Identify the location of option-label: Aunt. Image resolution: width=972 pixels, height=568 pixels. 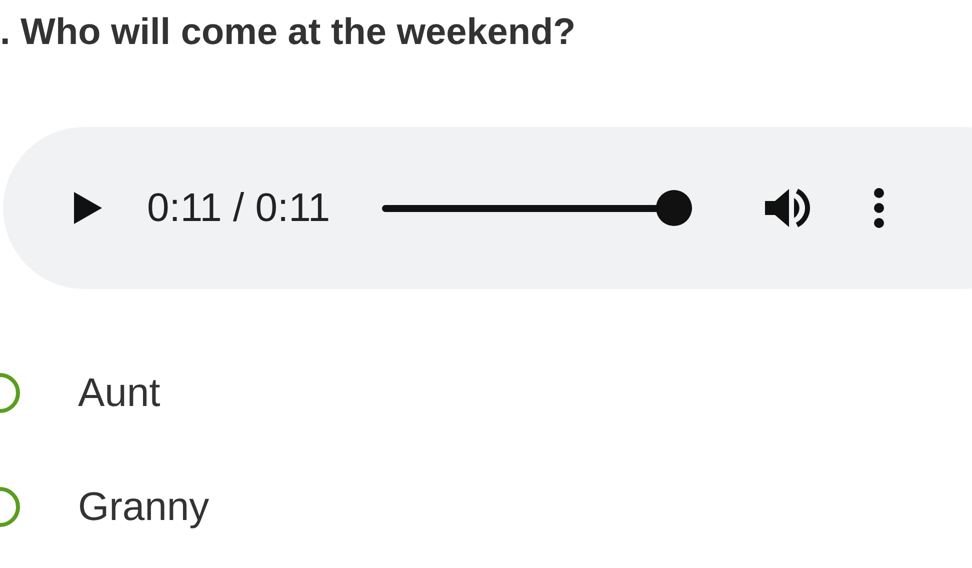
(119, 393).